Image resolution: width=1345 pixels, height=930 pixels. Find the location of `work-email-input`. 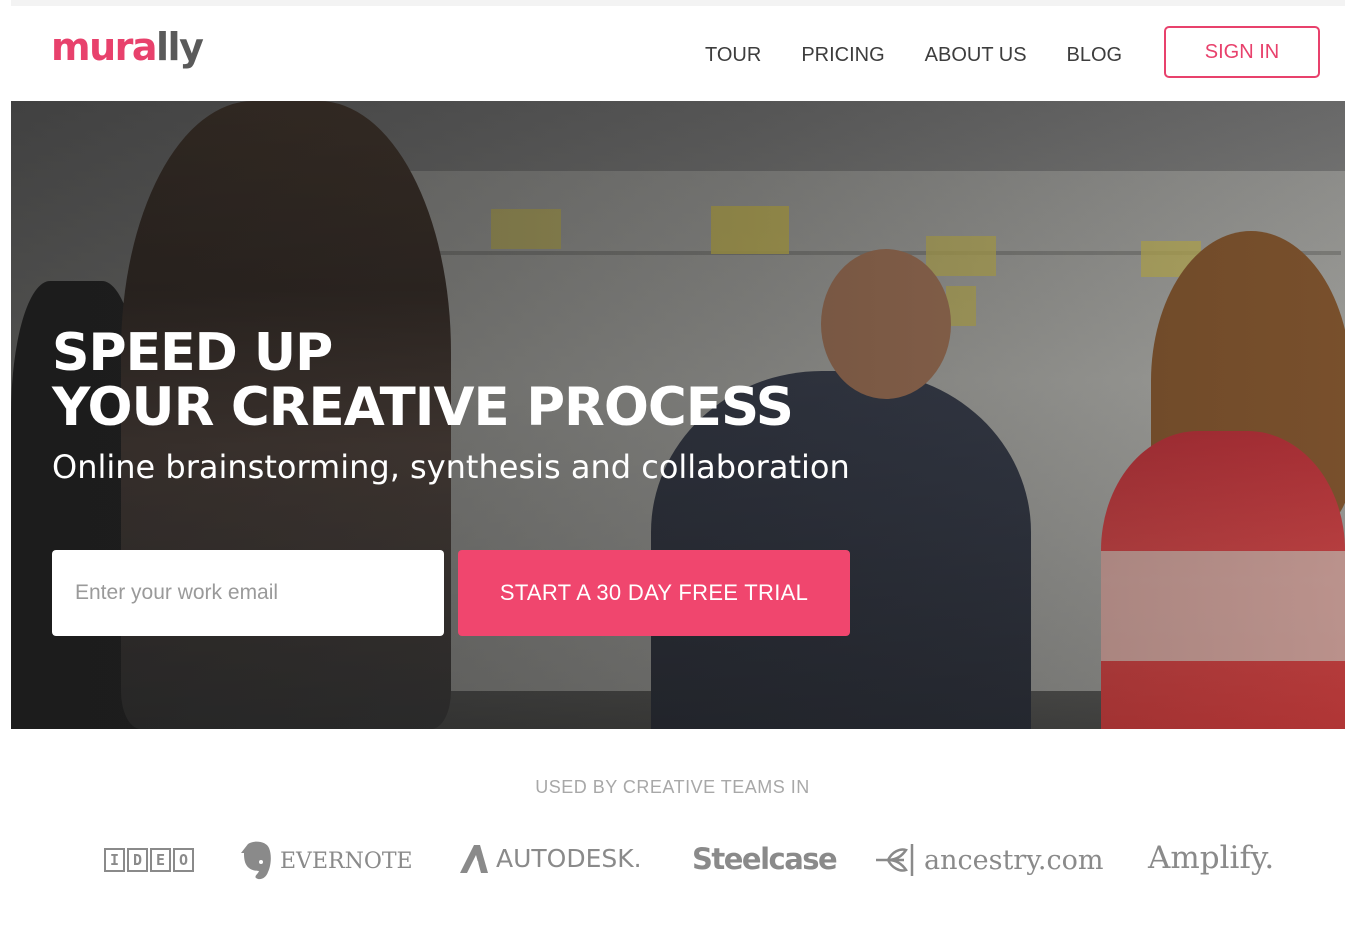

work-email-input is located at coordinates (248, 593).